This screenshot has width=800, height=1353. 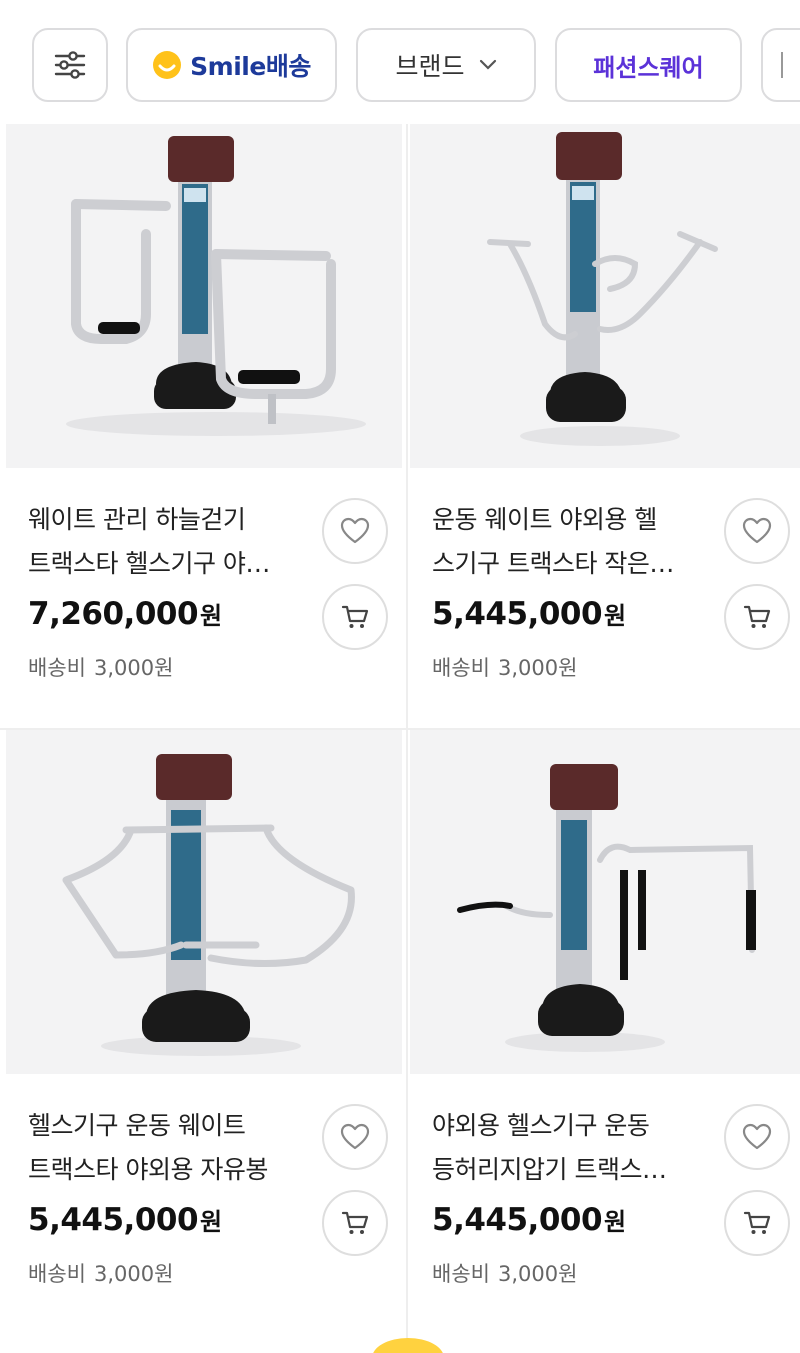 I want to click on waist-twister-equipment-image, so click(x=602, y=289).